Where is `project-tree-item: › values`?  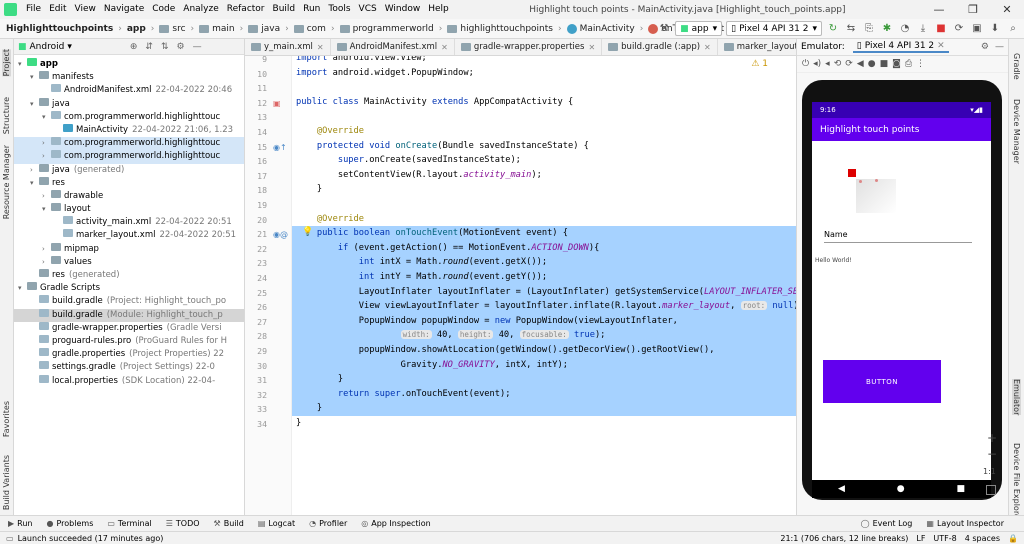
project-tree-item: › values is located at coordinates (129, 262).